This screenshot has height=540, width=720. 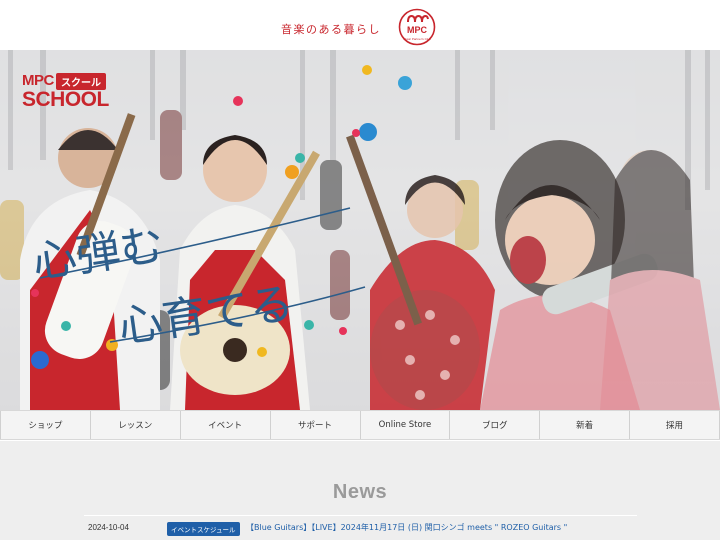 What do you see at coordinates (331, 29) in the screenshot?
I see `site-tagline: 音楽のある暮らし` at bounding box center [331, 29].